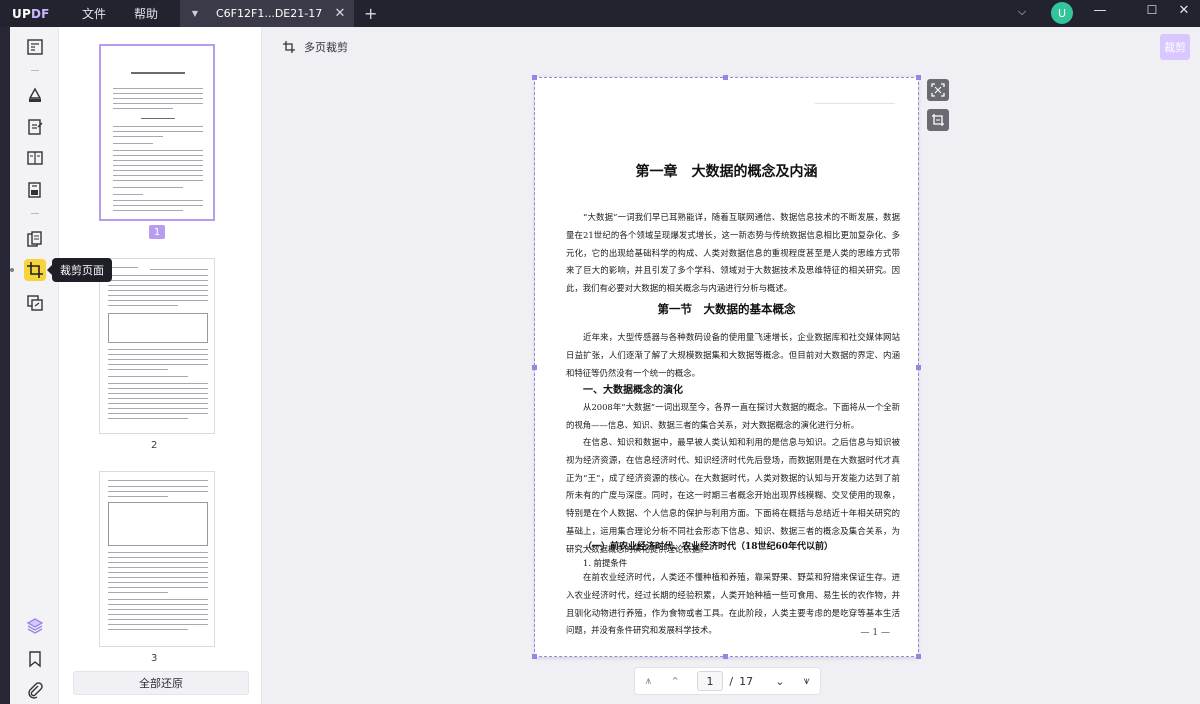 Image resolution: width=1200 pixels, height=704 pixels. Describe the element at coordinates (875, 633) in the screenshot. I see `page-footer: — 1 —` at that location.